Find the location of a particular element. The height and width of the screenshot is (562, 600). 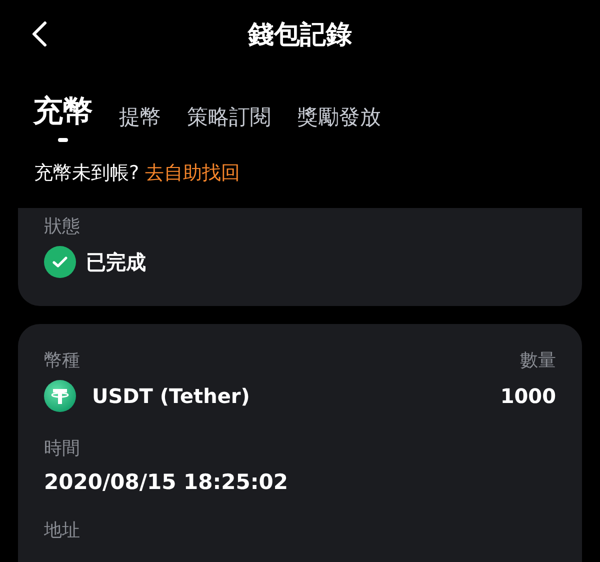

status-value: 已完成 is located at coordinates (116, 262).